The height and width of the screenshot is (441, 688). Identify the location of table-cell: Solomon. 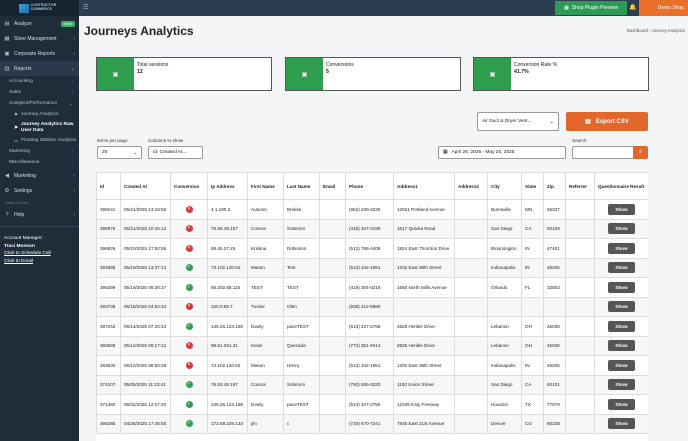
(301, 228).